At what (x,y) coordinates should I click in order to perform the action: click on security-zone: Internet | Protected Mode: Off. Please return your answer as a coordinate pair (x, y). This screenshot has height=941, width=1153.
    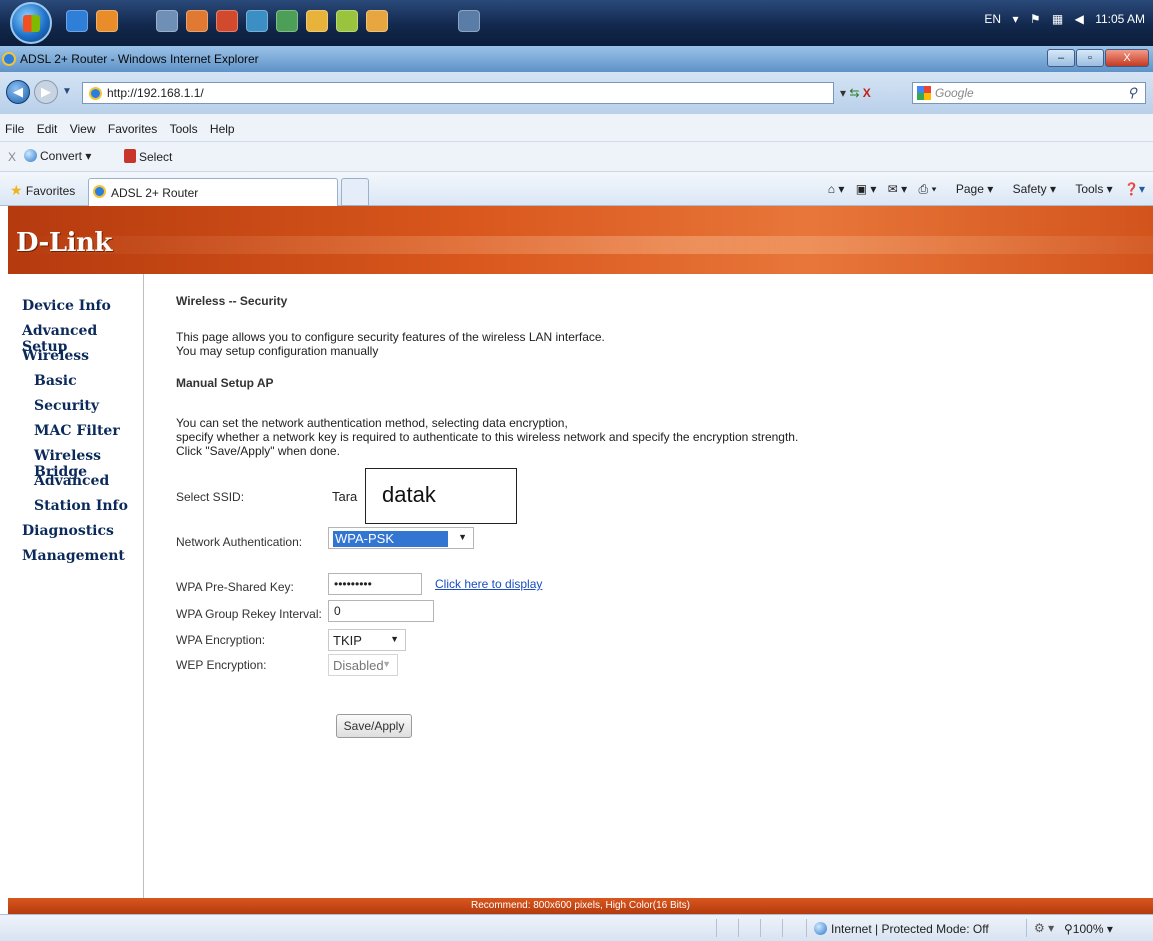
    Looking at the image, I should click on (901, 929).